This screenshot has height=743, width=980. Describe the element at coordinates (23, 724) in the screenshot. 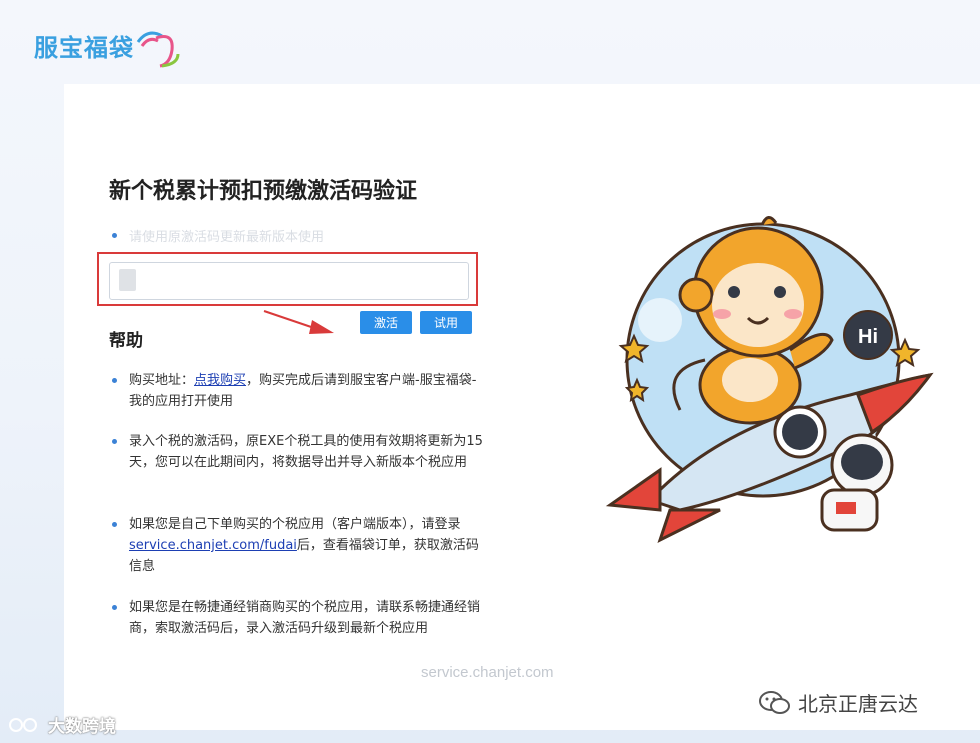

I see `watermark-logo-icon` at that location.